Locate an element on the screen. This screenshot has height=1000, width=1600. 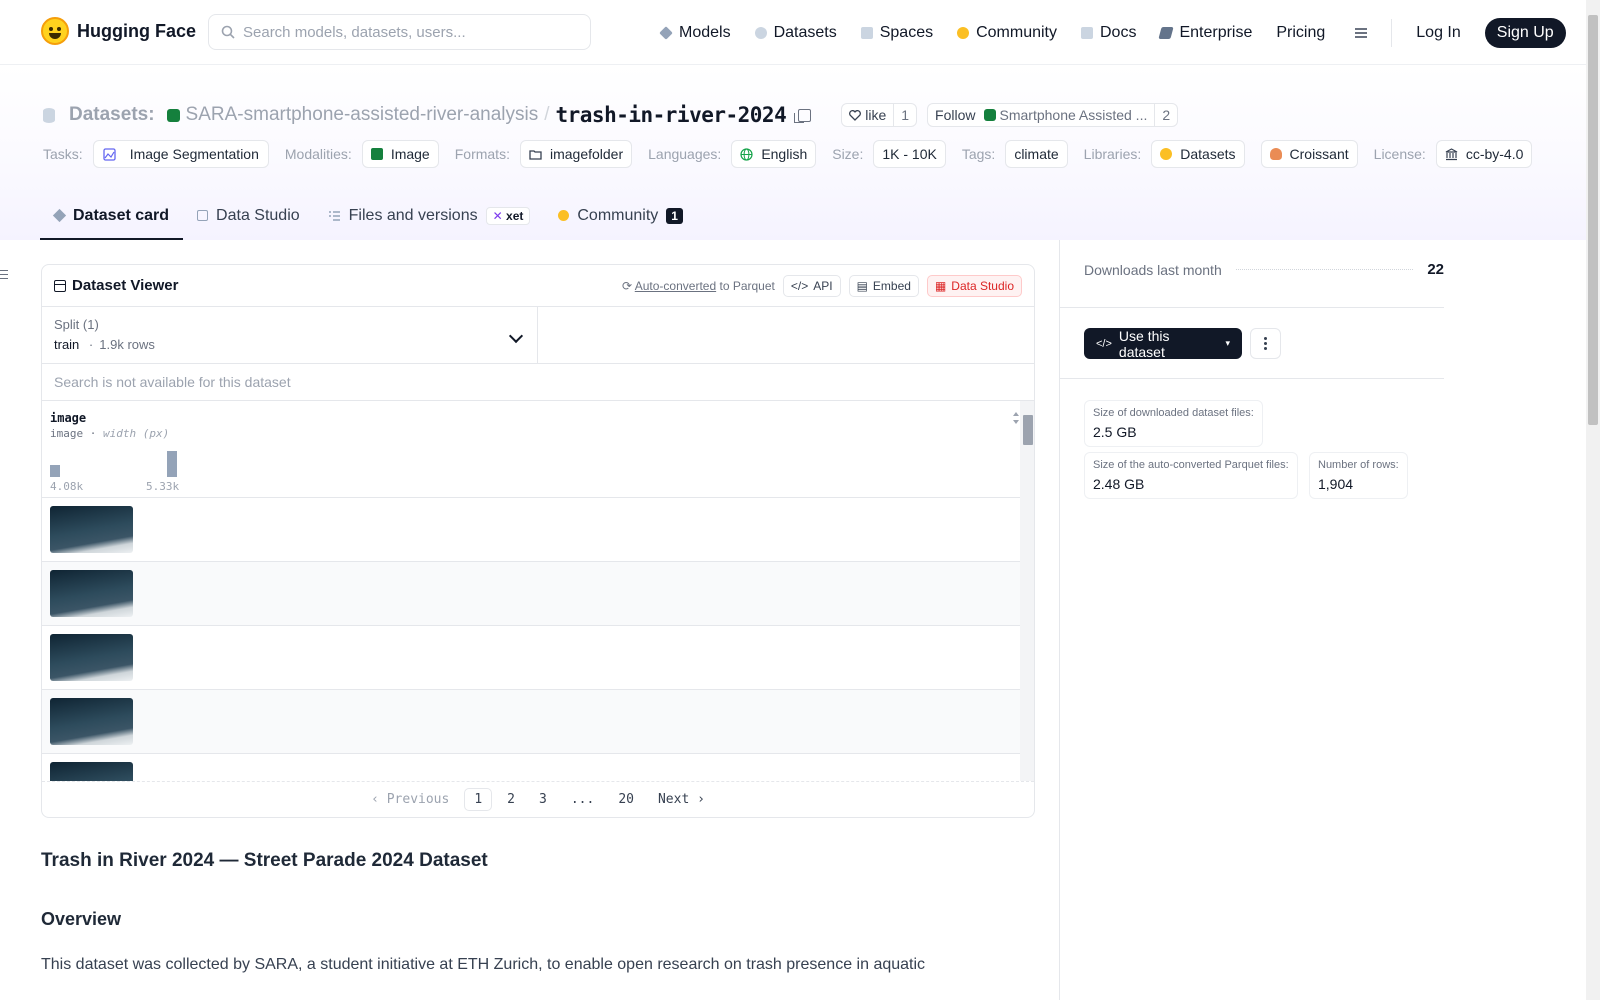
xet-mark-icon: ✕ is located at coordinates (497, 215).